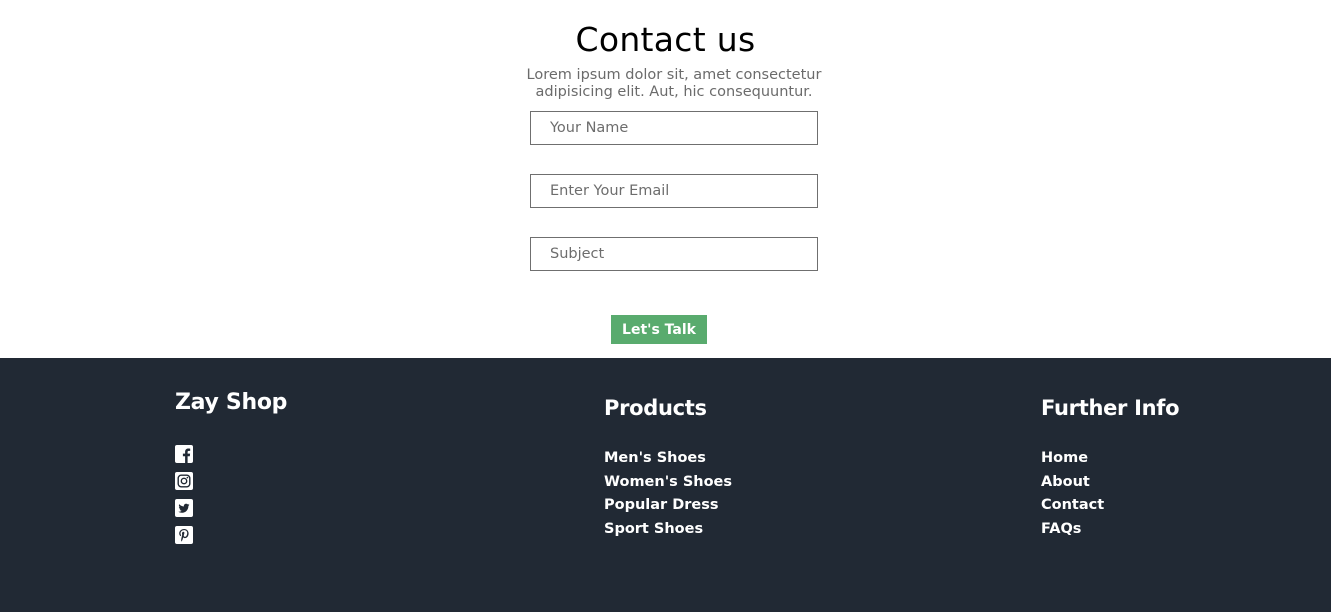 This screenshot has height=612, width=1331. What do you see at coordinates (1072, 532) in the screenshot?
I see `footer-link-faqs: FAQs` at bounding box center [1072, 532].